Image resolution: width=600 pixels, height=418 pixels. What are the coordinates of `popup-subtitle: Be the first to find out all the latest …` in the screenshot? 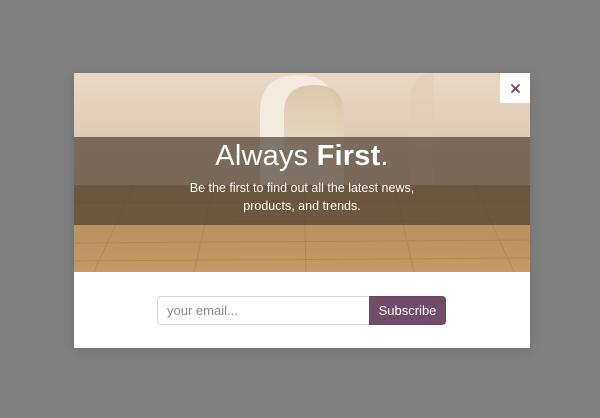 It's located at (302, 197).